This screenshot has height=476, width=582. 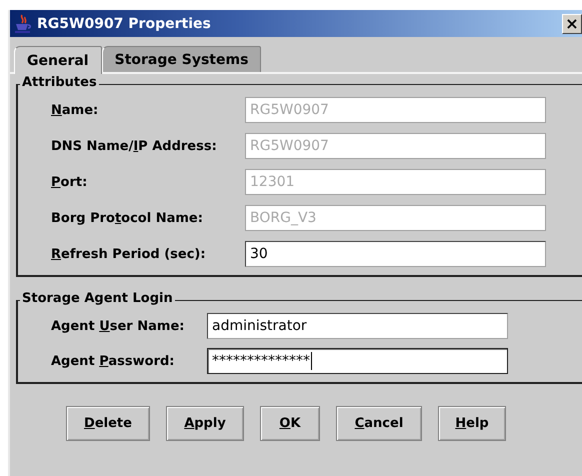 I want to click on dialog-button: OK, so click(x=290, y=423).